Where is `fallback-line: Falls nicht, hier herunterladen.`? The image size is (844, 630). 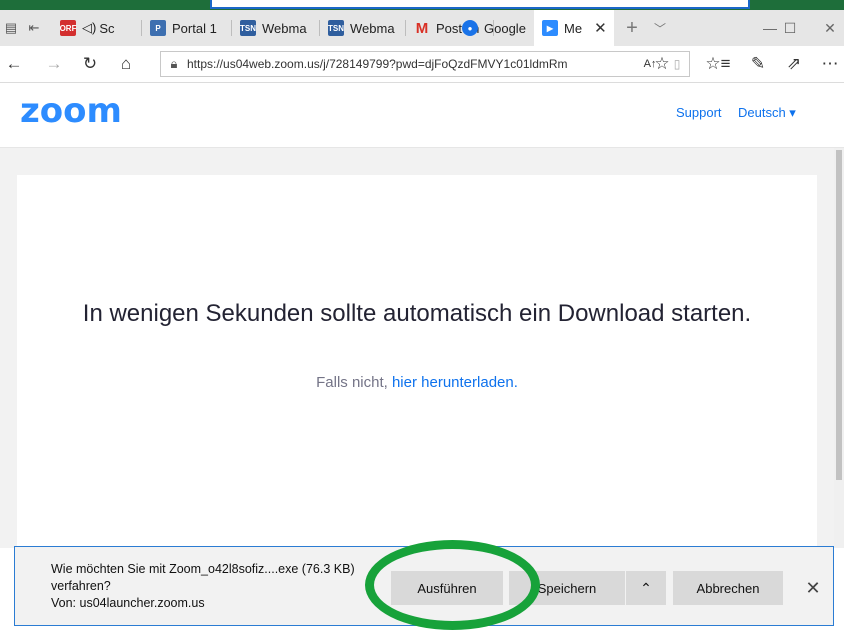 fallback-line: Falls nicht, hier herunterladen. is located at coordinates (417, 382).